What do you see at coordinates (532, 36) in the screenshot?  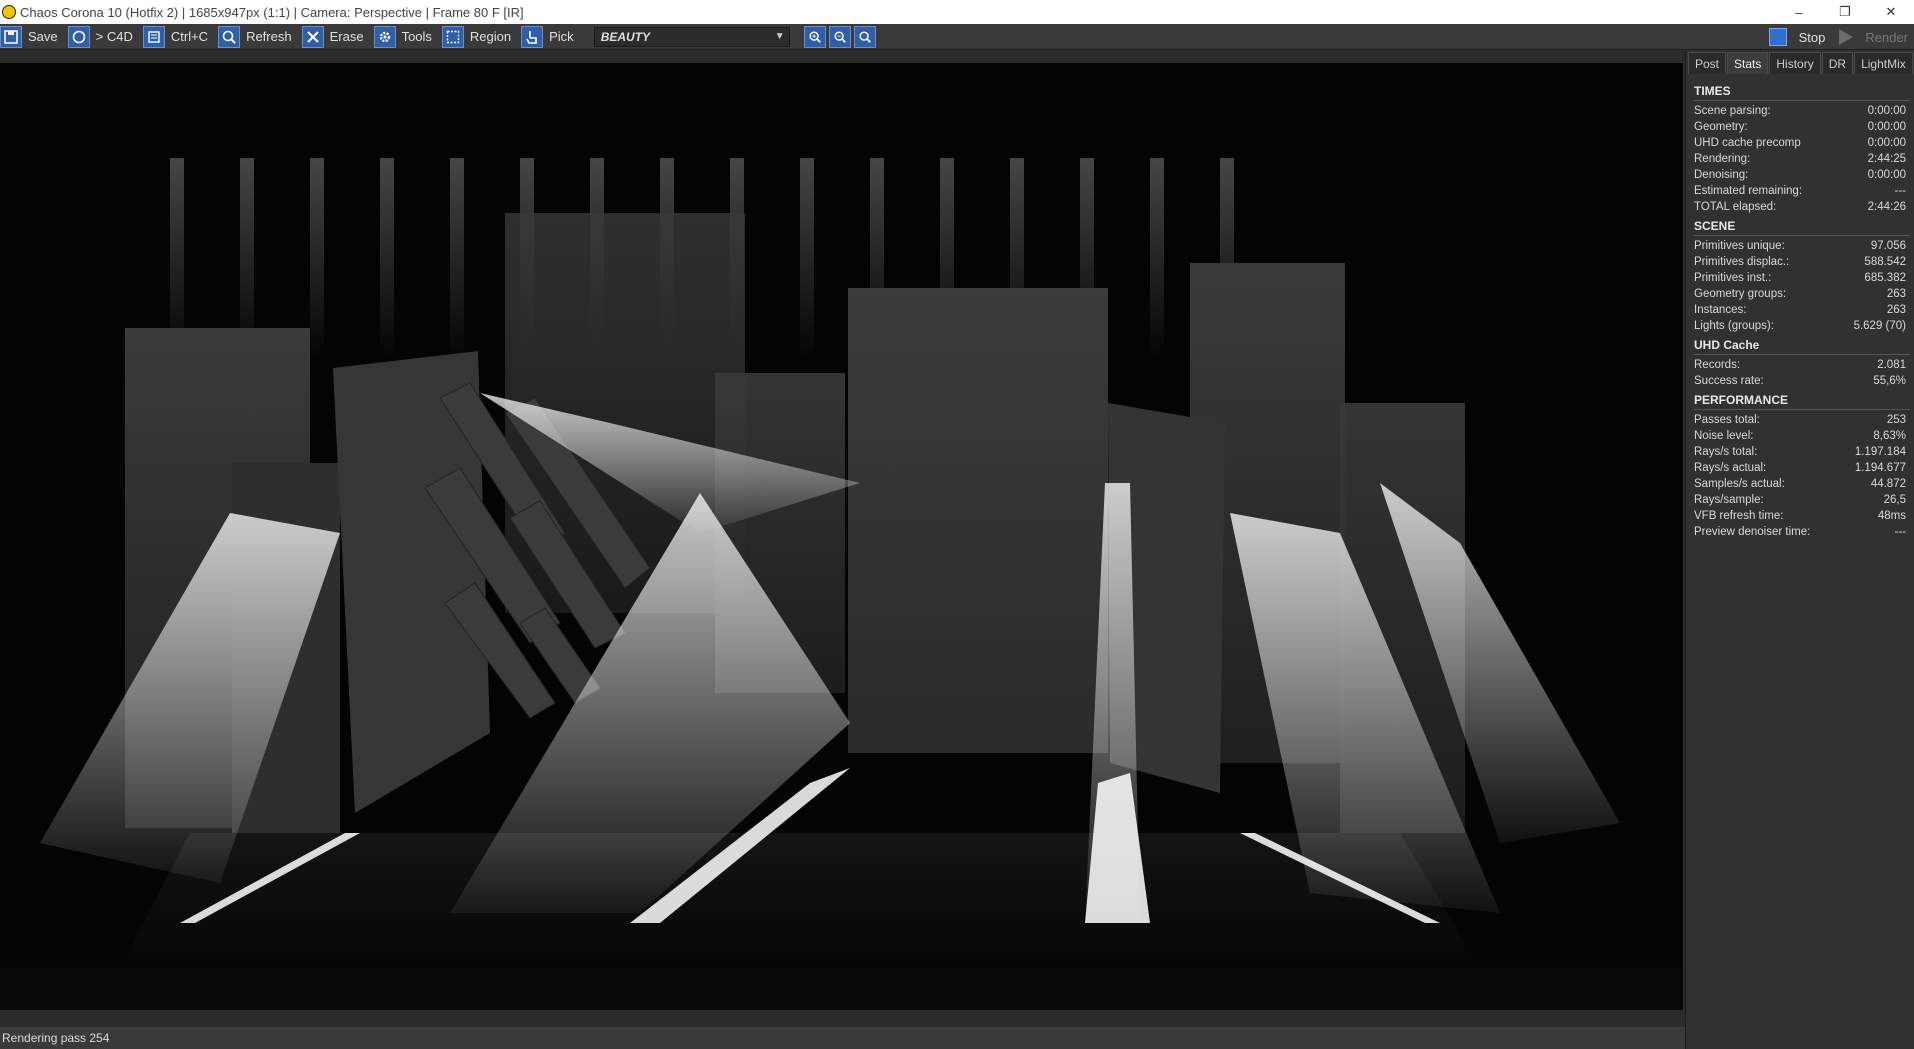 I see `hand-pointer-icon` at bounding box center [532, 36].